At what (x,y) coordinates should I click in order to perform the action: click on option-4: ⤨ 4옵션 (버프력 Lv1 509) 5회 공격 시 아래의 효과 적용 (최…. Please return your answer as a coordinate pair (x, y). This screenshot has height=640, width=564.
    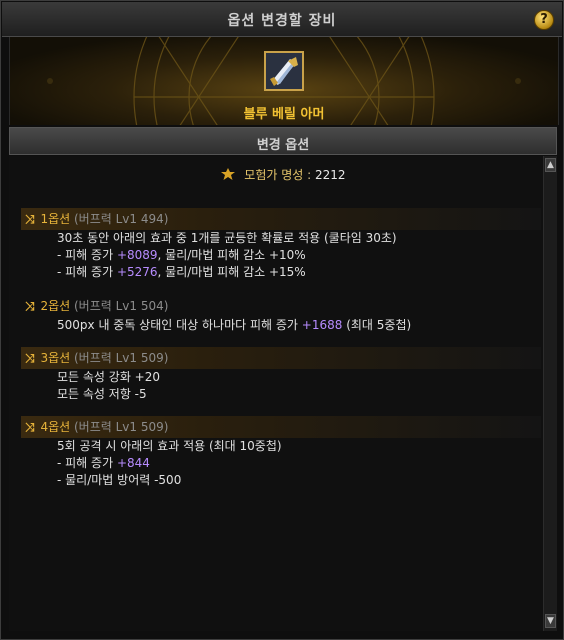
    Looking at the image, I should click on (281, 452).